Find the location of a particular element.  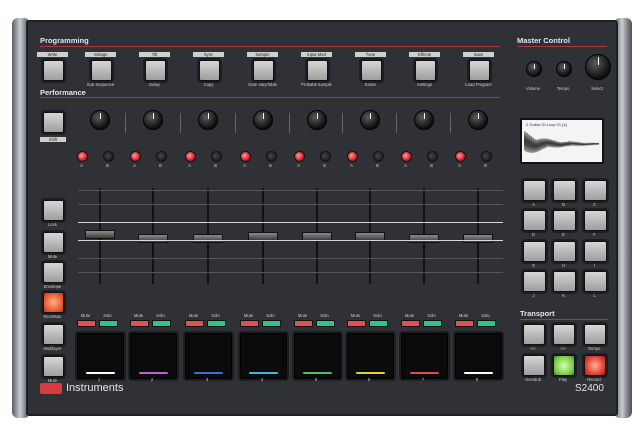

left-button-label: Lock is located at coordinates (52, 224).